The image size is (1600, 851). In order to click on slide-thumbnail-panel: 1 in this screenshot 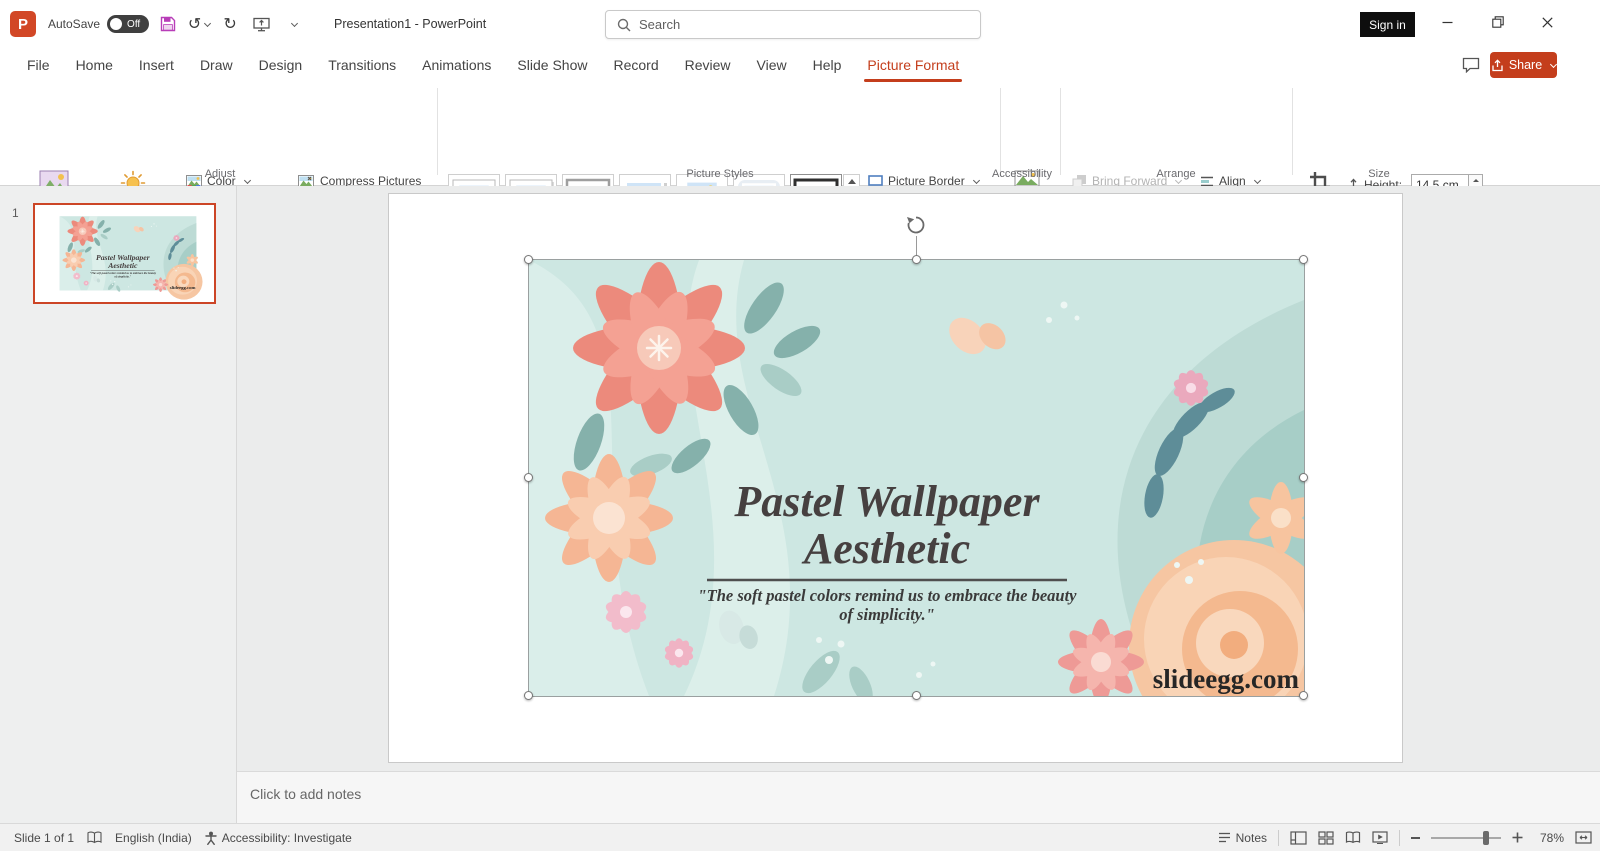, I will do `click(118, 504)`.